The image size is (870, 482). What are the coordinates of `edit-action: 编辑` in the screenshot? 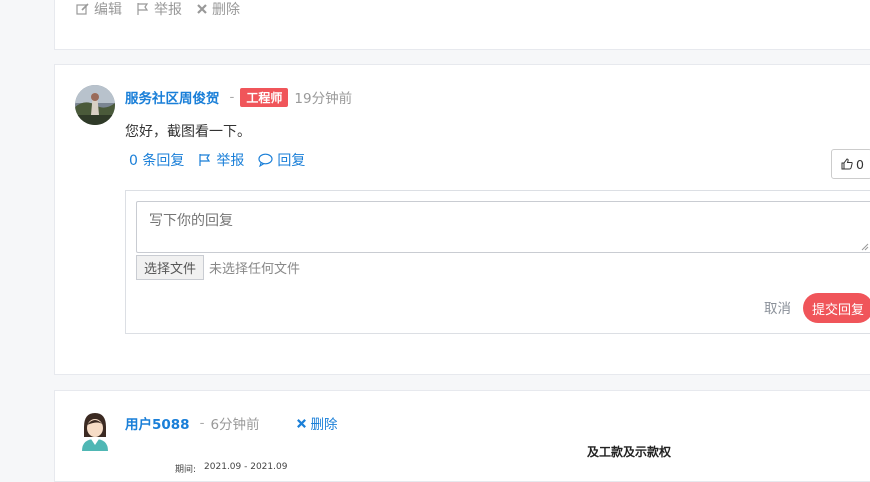 It's located at (99, 9).